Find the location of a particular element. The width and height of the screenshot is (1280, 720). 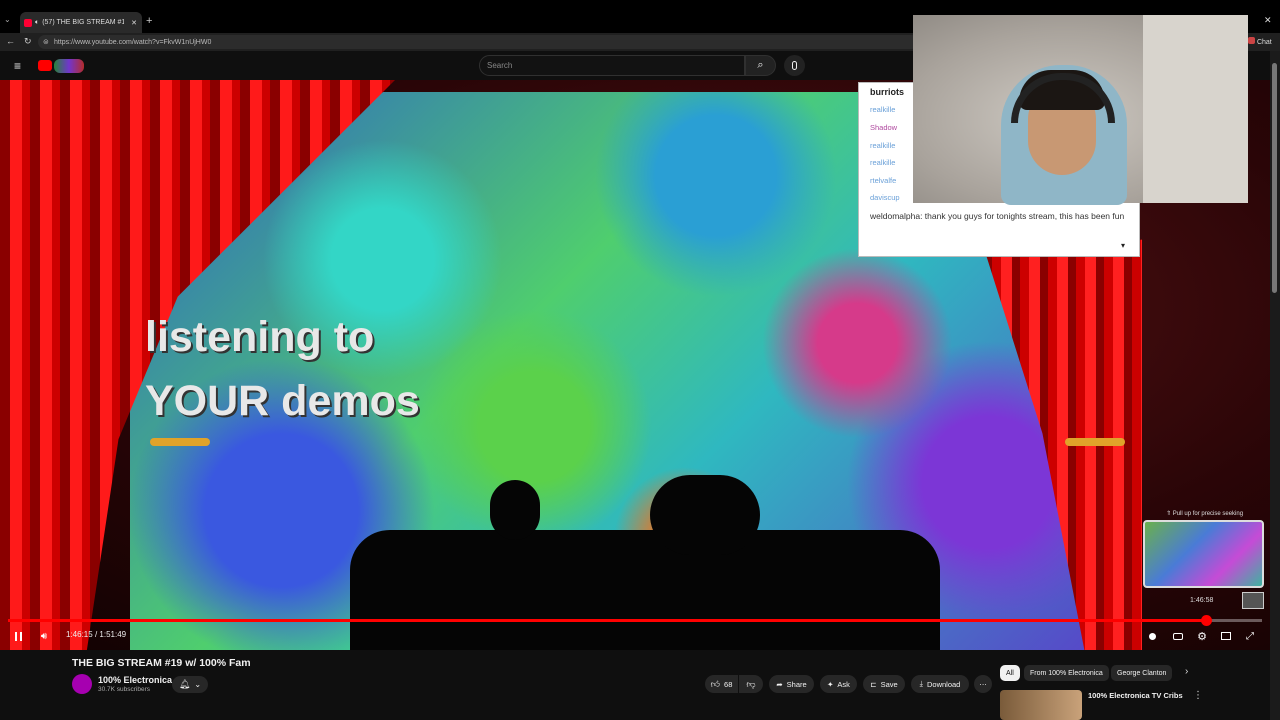

seek-preview-thumbnail is located at coordinates (1203, 554).